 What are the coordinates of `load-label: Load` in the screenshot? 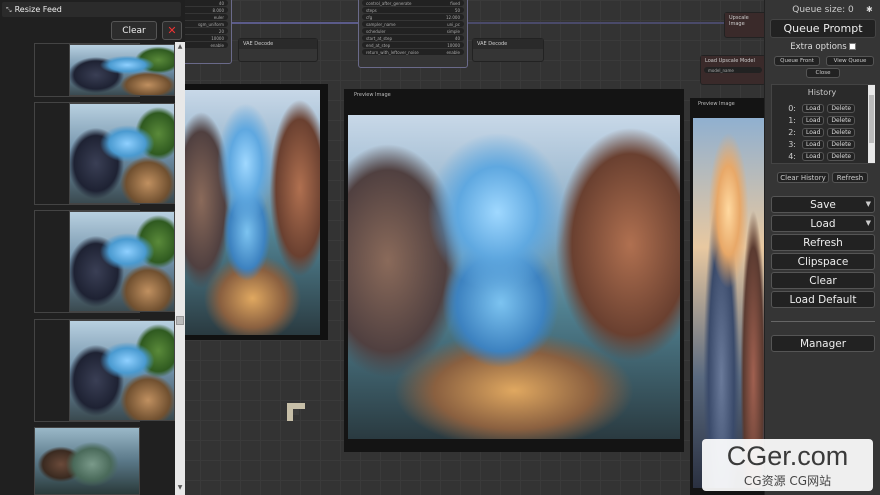 It's located at (823, 223).